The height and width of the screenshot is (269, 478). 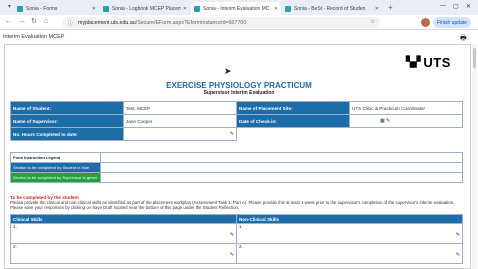 What do you see at coordinates (8, 22) in the screenshot?
I see `back-icon: ←` at bounding box center [8, 22].